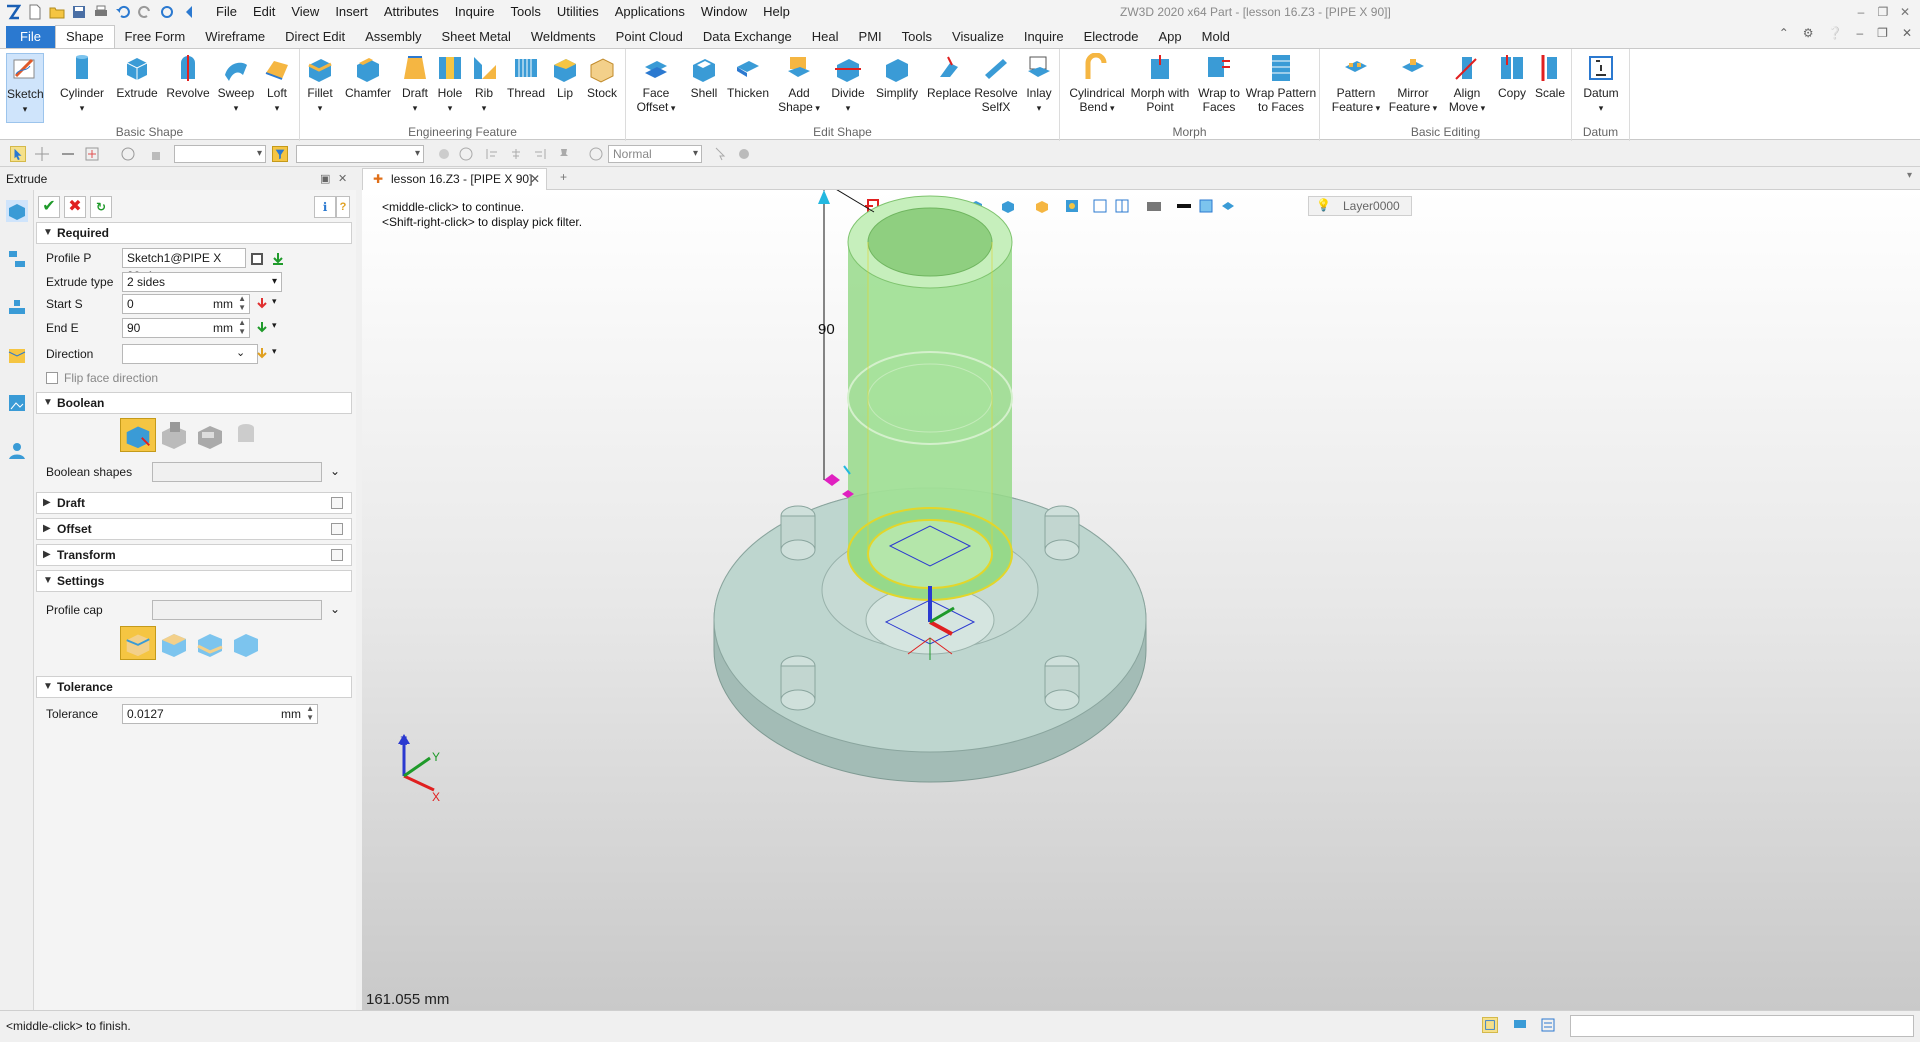 The height and width of the screenshot is (1042, 1920). What do you see at coordinates (337, 529) in the screenshot?
I see `offset-checkbox` at bounding box center [337, 529].